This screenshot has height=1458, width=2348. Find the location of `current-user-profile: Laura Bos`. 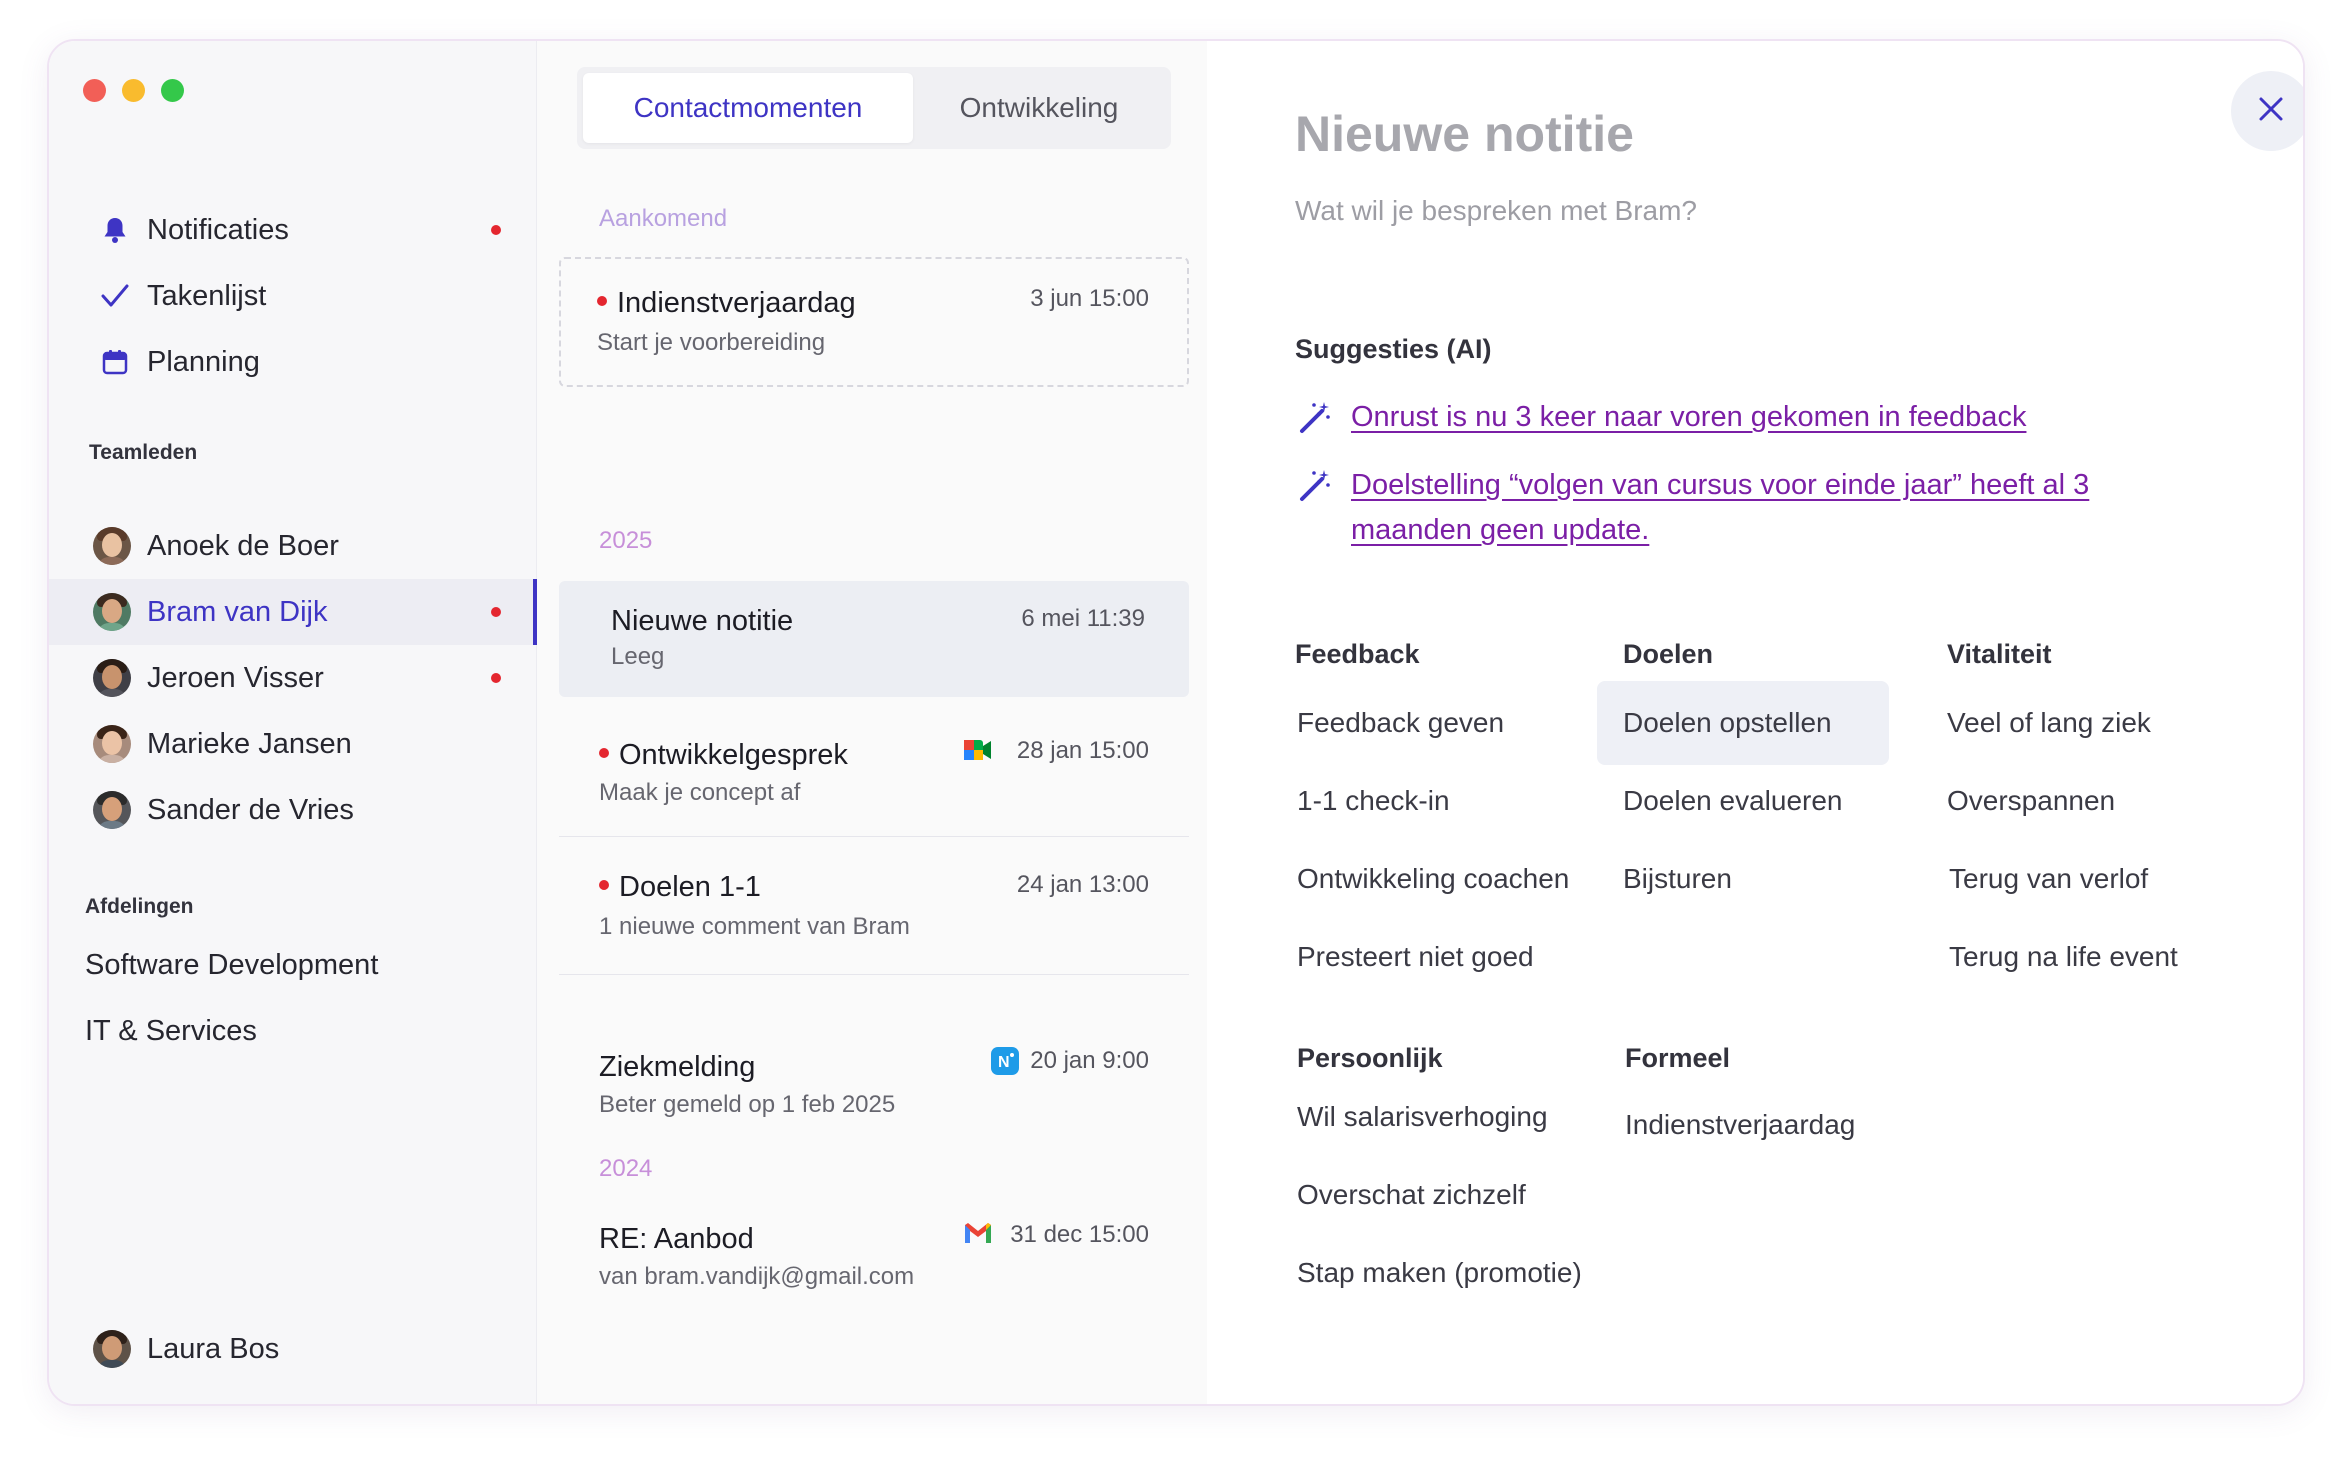

current-user-profile: Laura Bos is located at coordinates (293, 1349).